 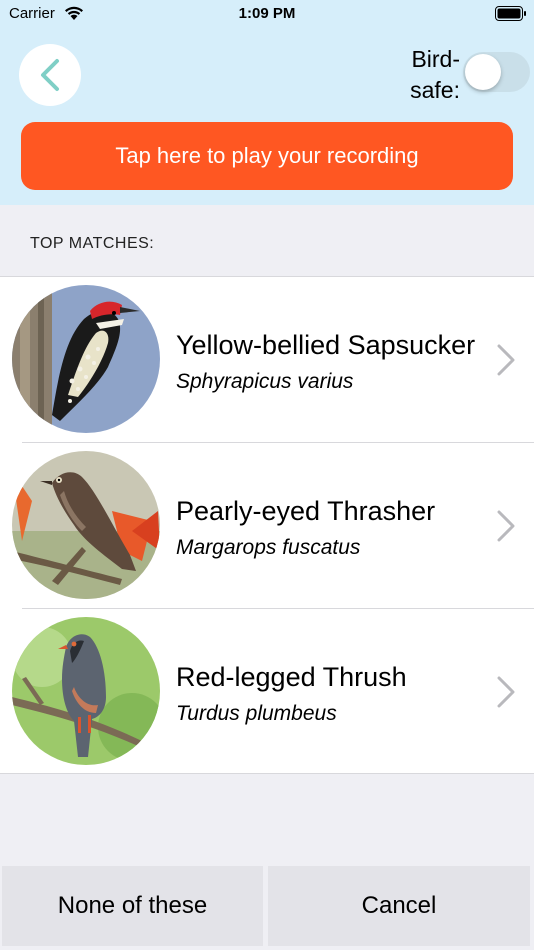 I want to click on scientific-name: Margarops fuscatus, so click(x=268, y=547).